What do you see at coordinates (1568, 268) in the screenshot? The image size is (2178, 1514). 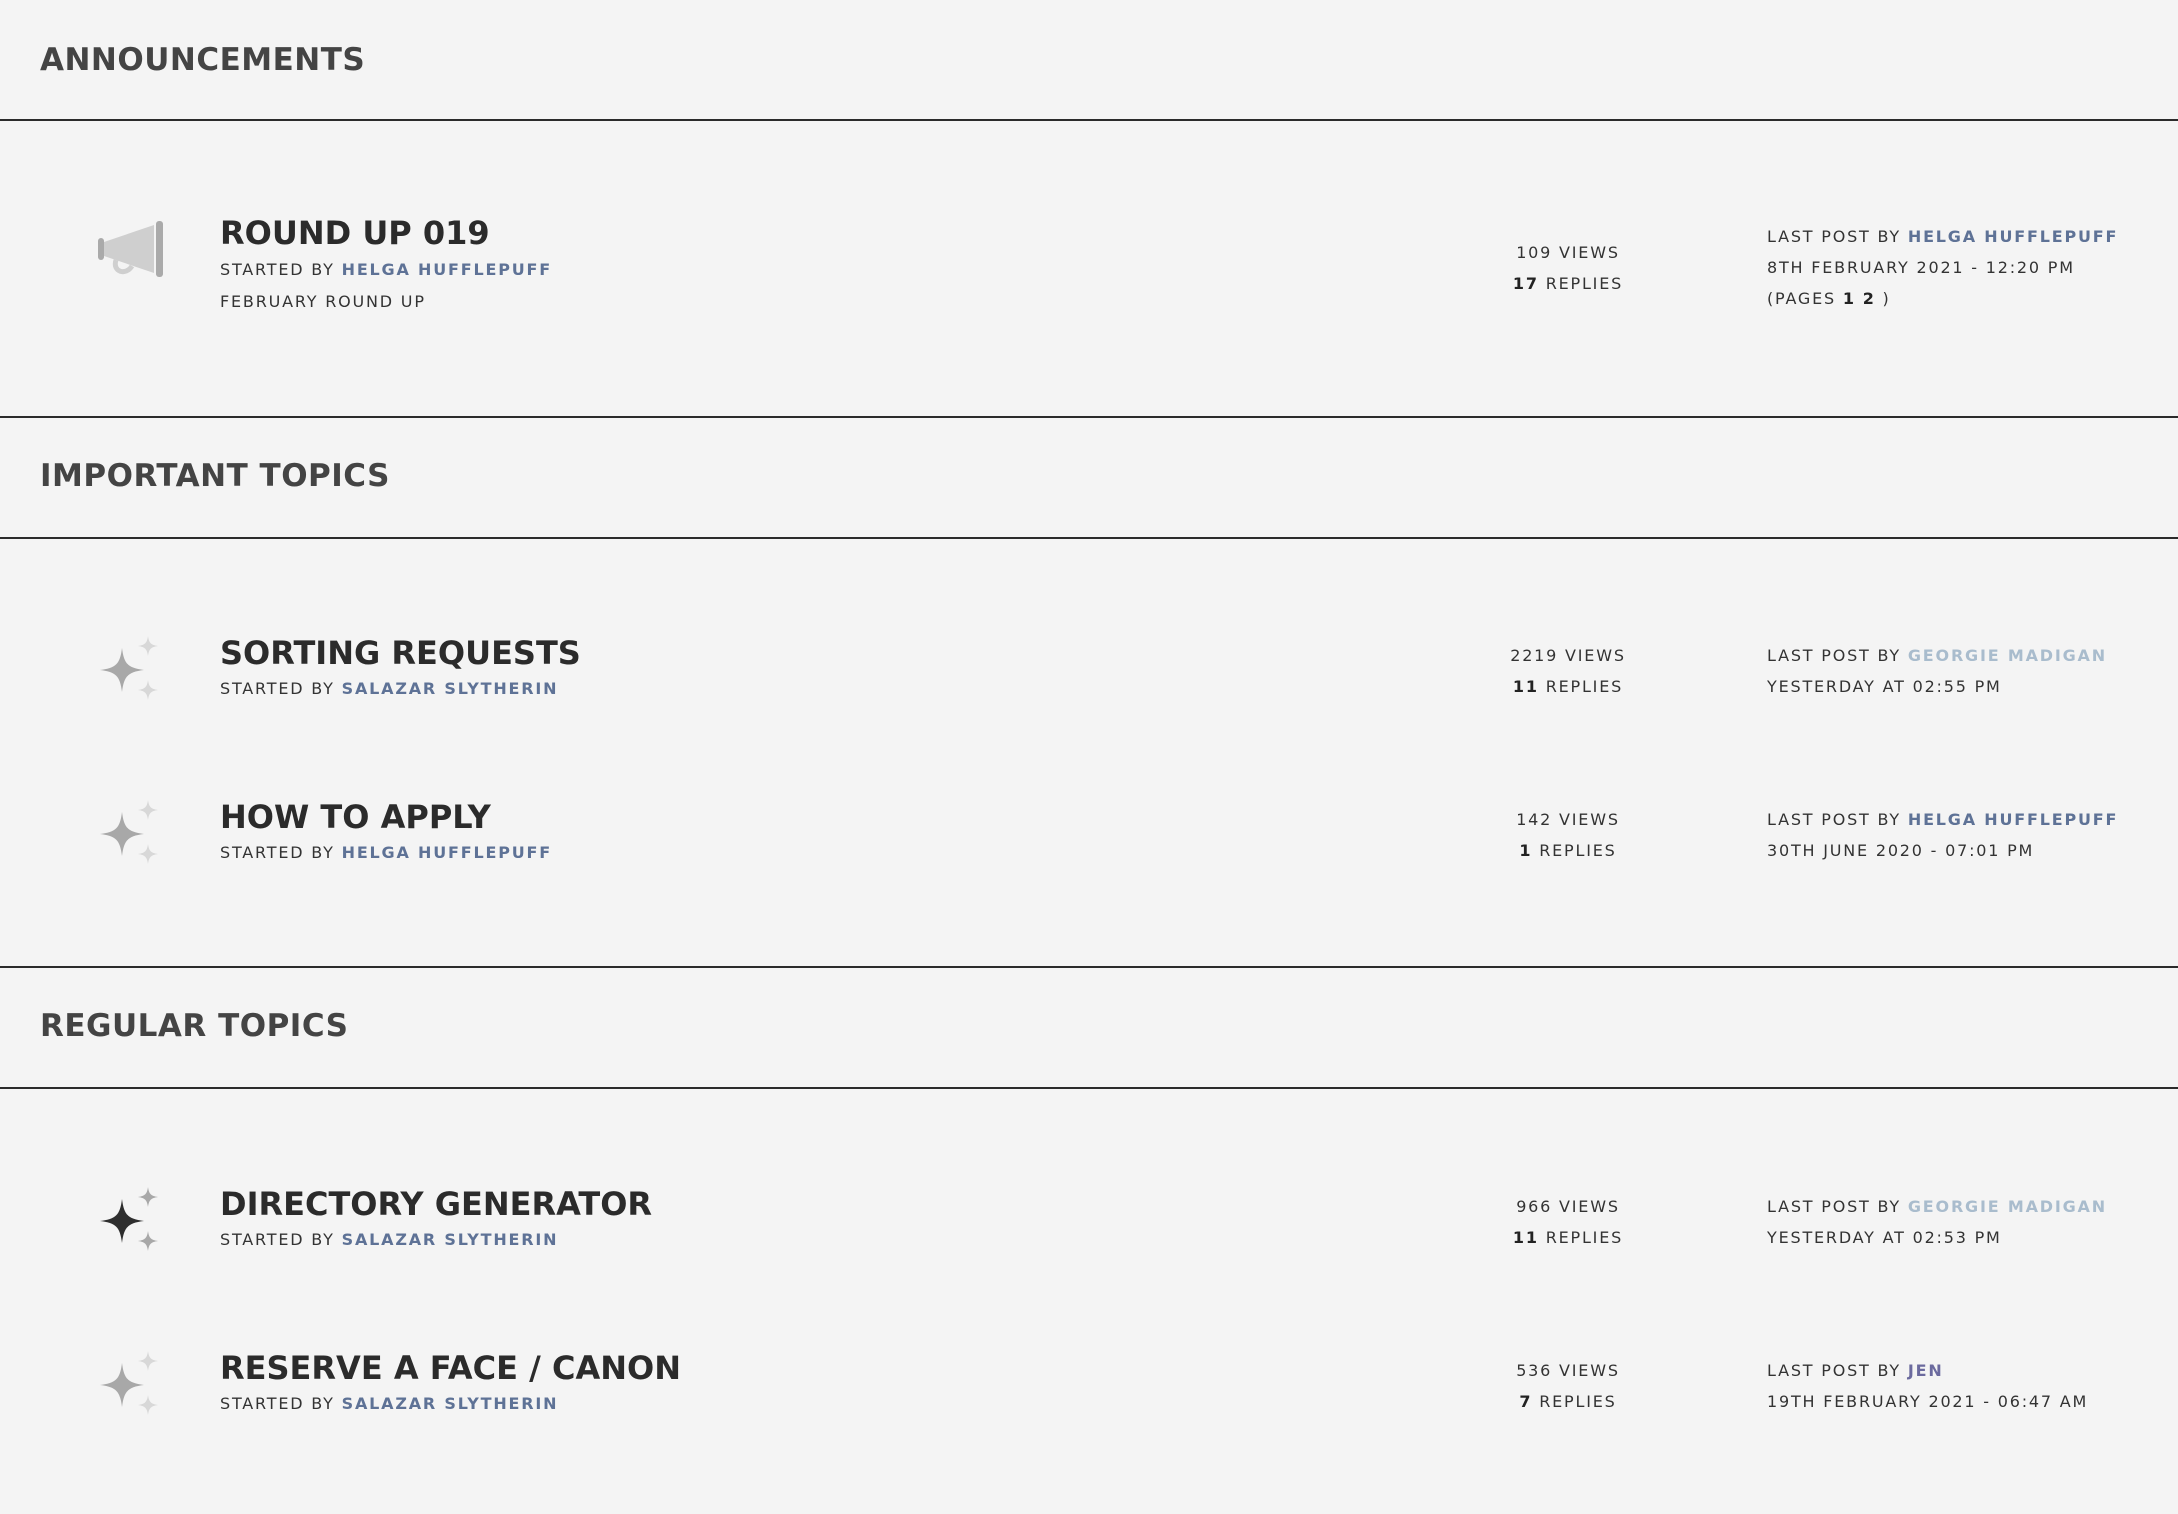 I see `topic-stats: 109 VIEWS 17 REPLIES` at bounding box center [1568, 268].